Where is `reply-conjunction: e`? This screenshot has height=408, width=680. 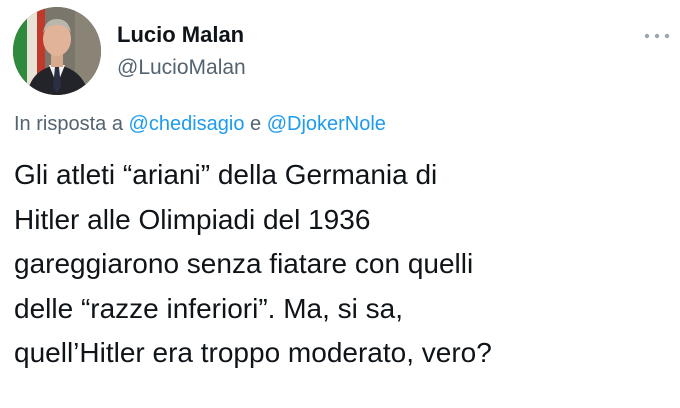 reply-conjunction: e is located at coordinates (255, 124).